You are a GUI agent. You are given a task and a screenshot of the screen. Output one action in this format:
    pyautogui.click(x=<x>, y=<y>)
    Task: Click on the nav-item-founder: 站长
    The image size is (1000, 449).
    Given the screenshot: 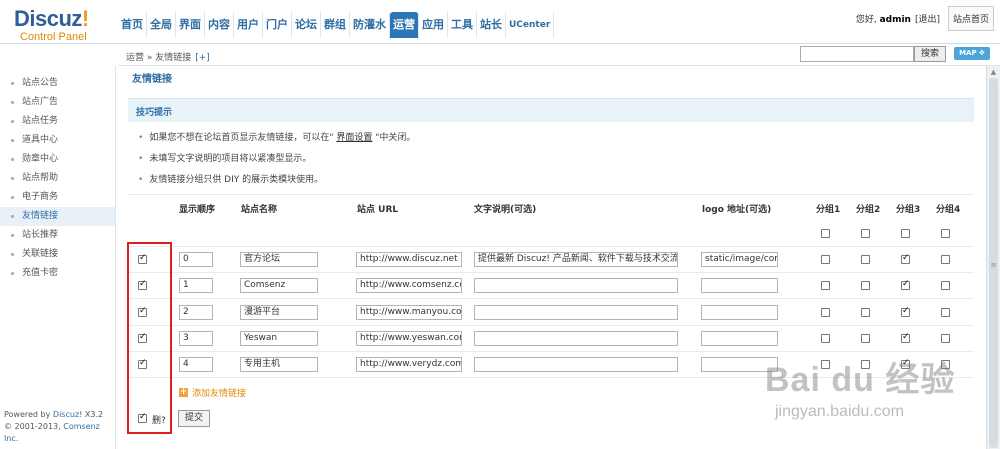 What is the action you would take?
    pyautogui.click(x=491, y=25)
    